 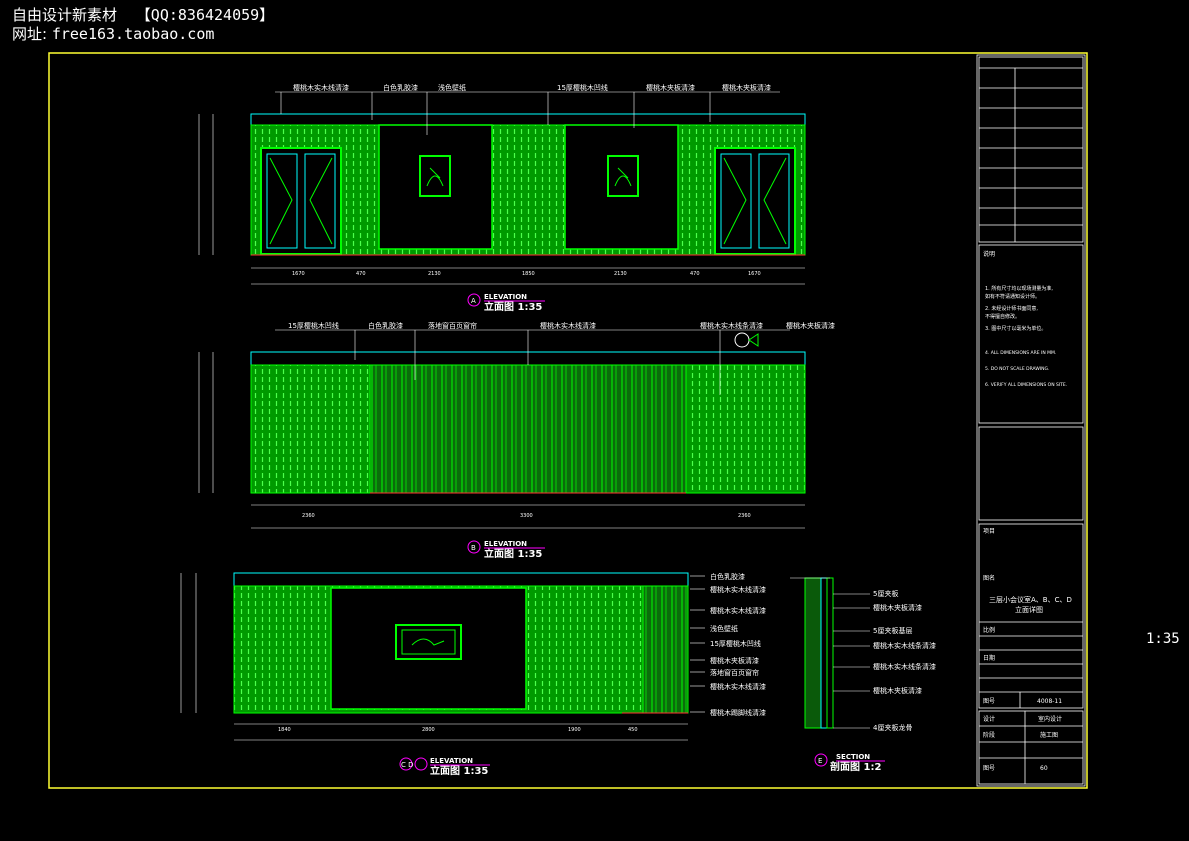 What do you see at coordinates (904, 666) in the screenshot?
I see `callout-e-5: 樱桃木实木线条清漆` at bounding box center [904, 666].